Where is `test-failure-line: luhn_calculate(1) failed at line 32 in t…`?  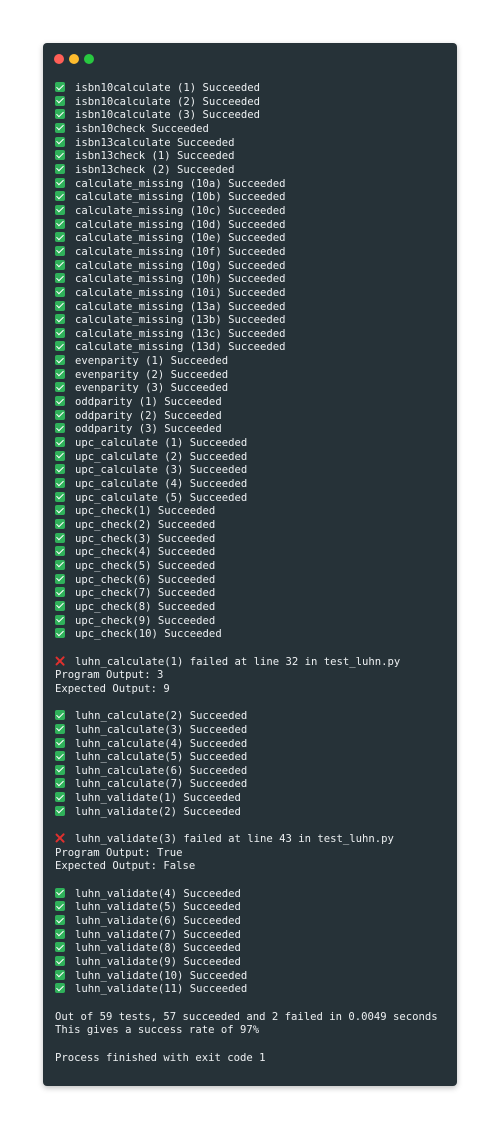 test-failure-line: luhn_calculate(1) failed at line 32 in t… is located at coordinates (253, 663).